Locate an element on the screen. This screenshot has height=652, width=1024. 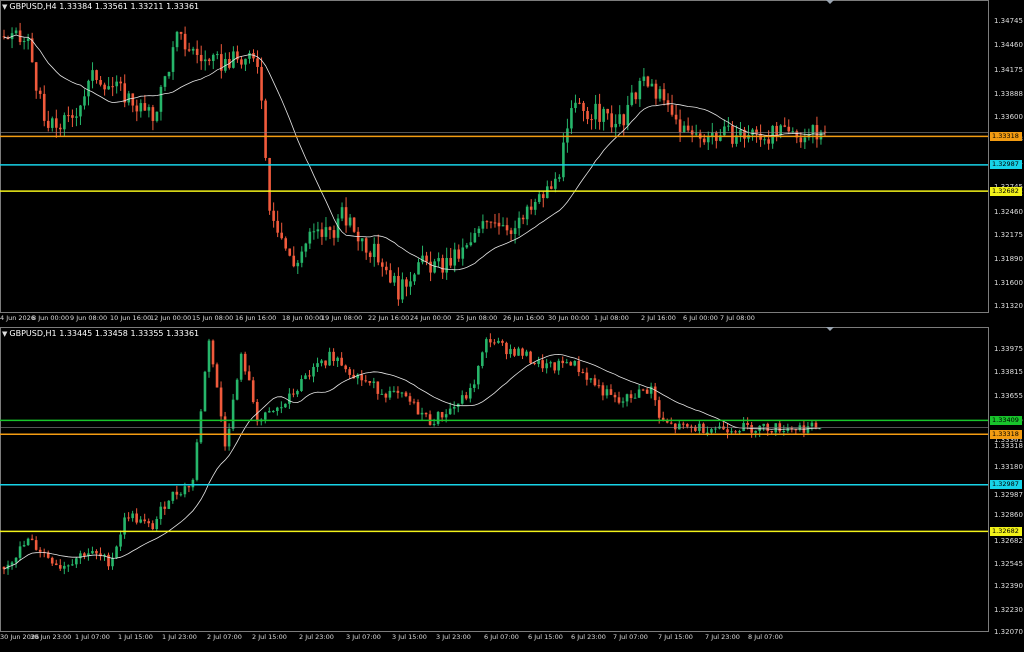
time-axis-label: 18 Jun 00:00 is located at coordinates (303, 318).